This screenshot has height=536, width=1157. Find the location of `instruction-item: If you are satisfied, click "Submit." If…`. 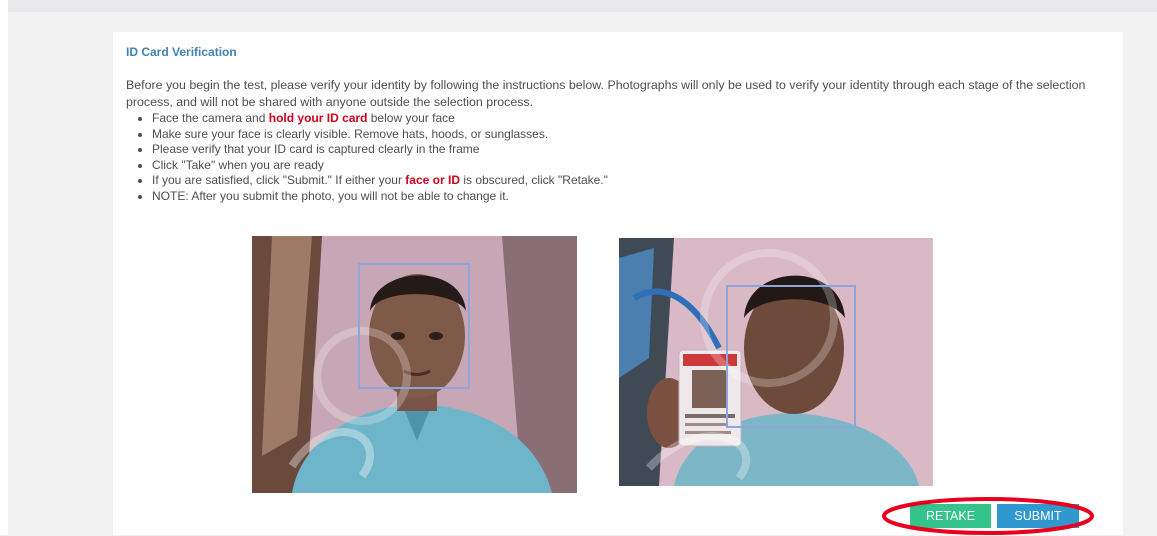

instruction-item: If you are satisfied, click "Submit." If… is located at coordinates (552, 181).